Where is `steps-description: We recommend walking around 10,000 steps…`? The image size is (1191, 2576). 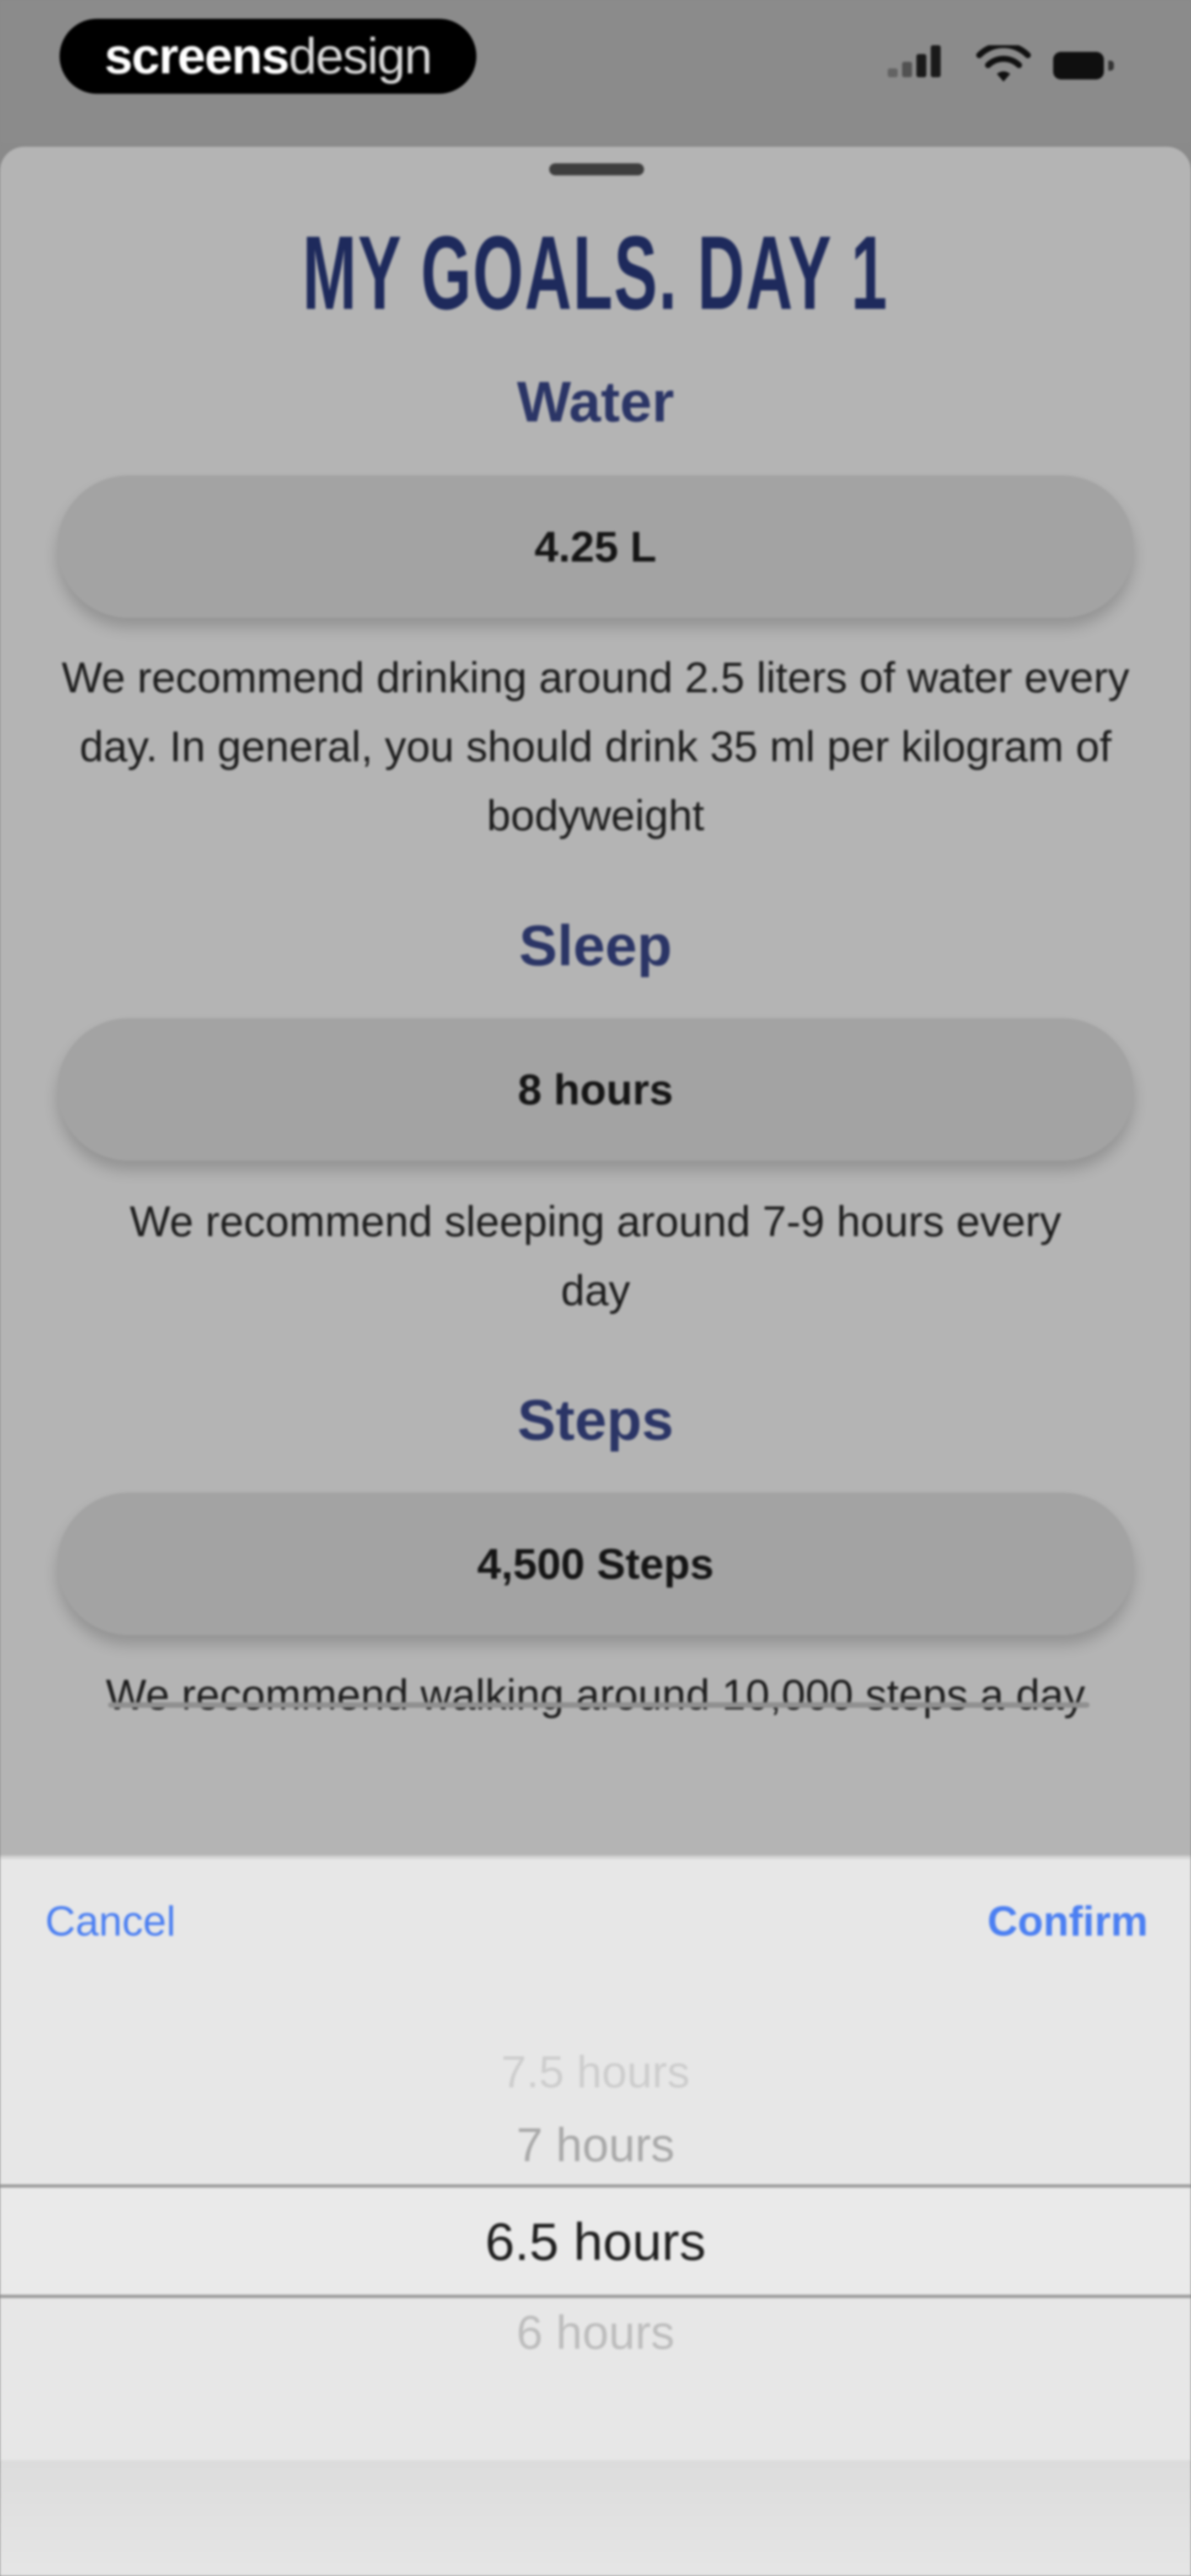 steps-description: We recommend walking around 10,000 steps… is located at coordinates (595, 1694).